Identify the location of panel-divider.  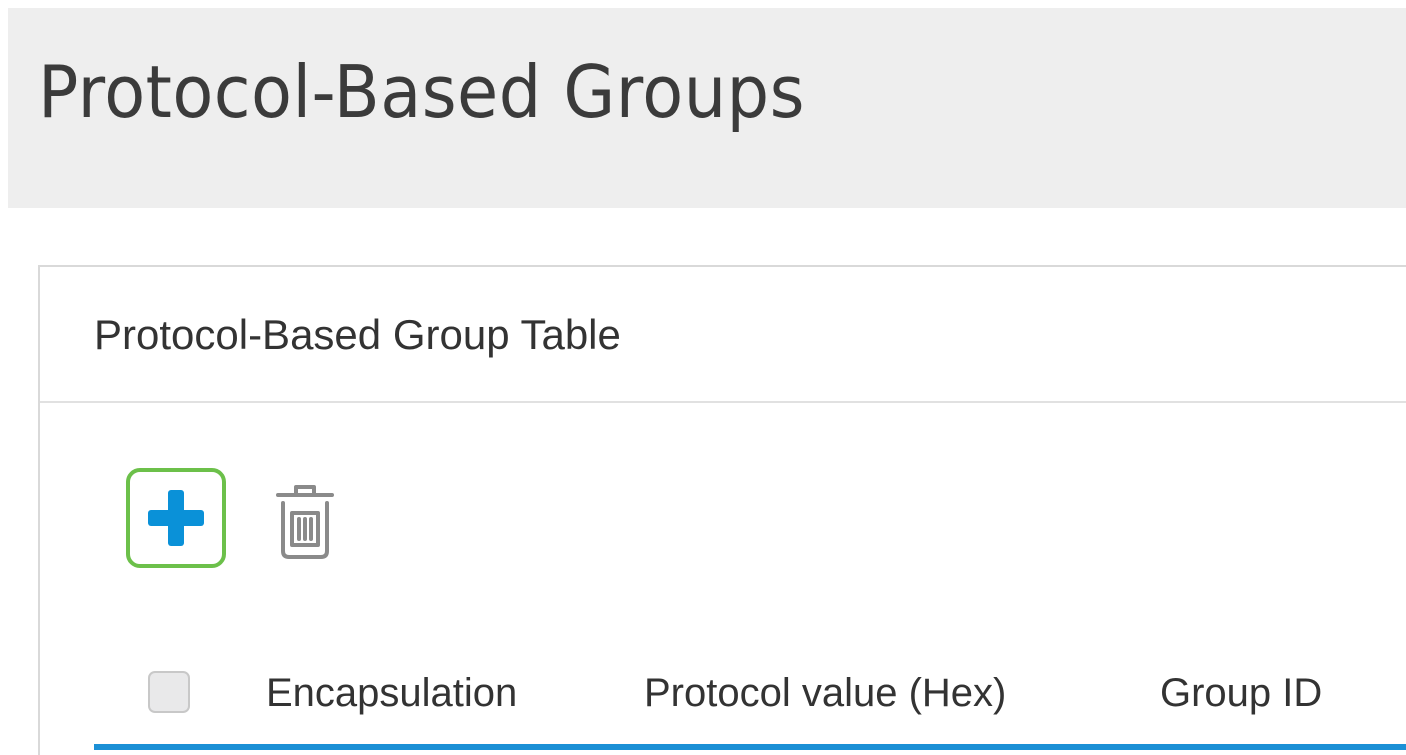
(723, 402).